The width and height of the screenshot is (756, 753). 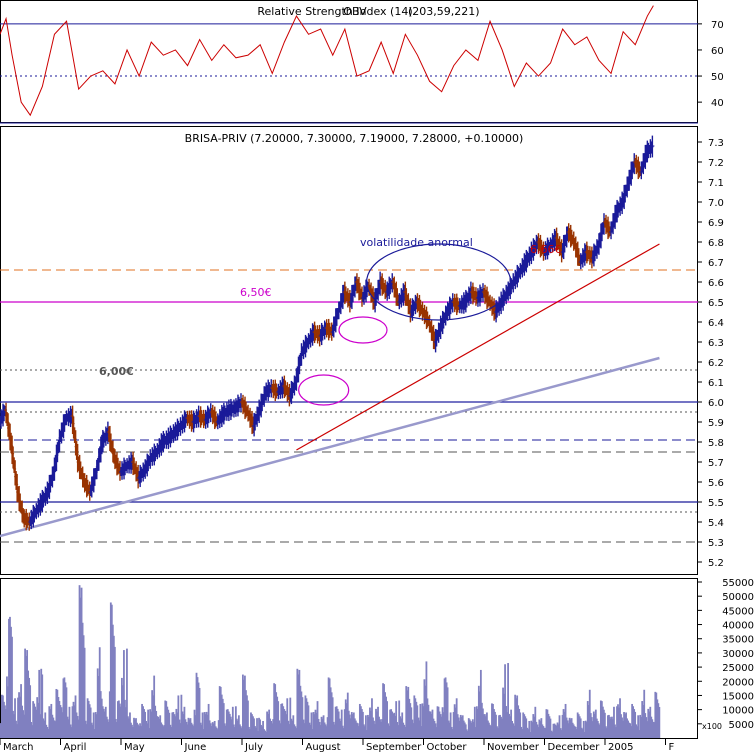 What do you see at coordinates (116, 371) in the screenshot?
I see `annotation-6-00: 6,00€` at bounding box center [116, 371].